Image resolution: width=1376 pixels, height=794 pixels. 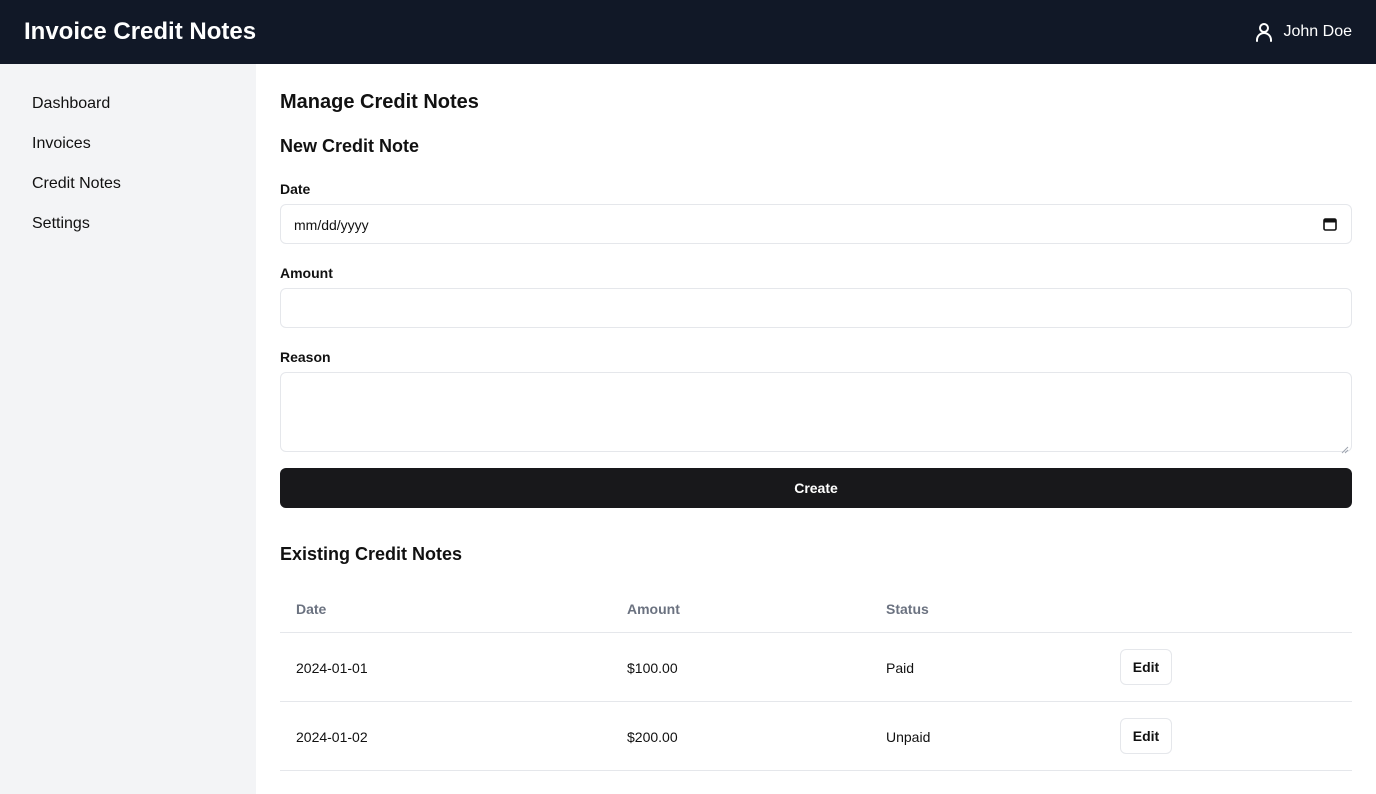 What do you see at coordinates (332, 737) in the screenshot?
I see `cell-date: 2024-01-02` at bounding box center [332, 737].